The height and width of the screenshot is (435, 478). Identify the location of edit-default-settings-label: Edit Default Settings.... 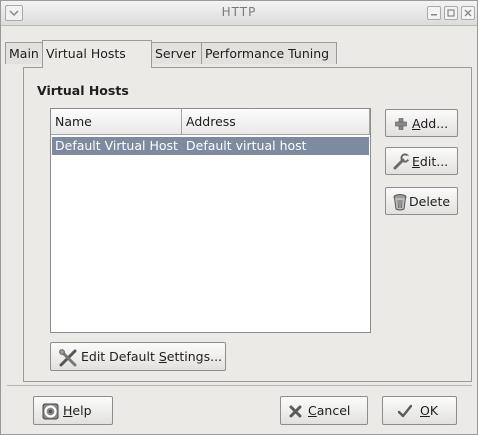
(152, 356).